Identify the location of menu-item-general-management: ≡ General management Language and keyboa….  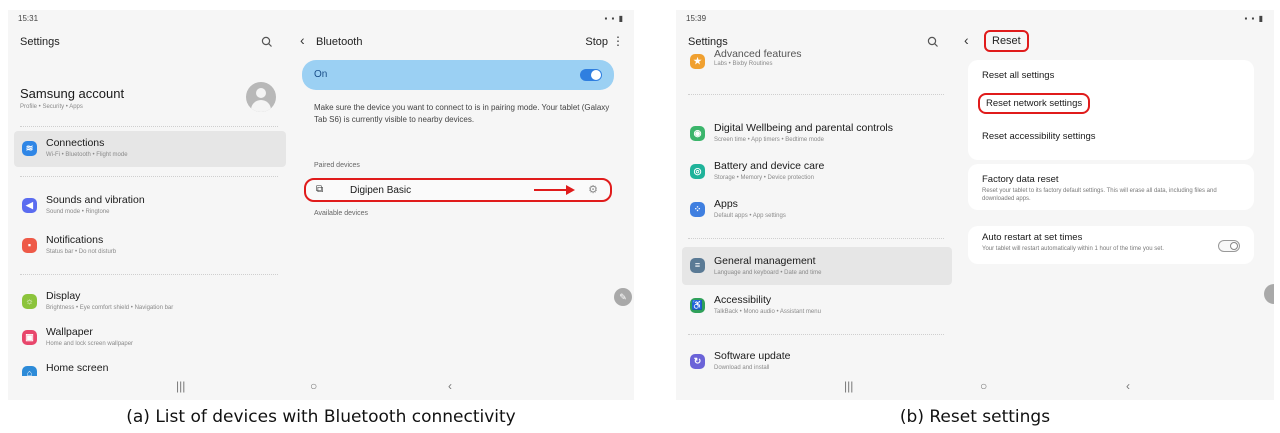
(817, 266).